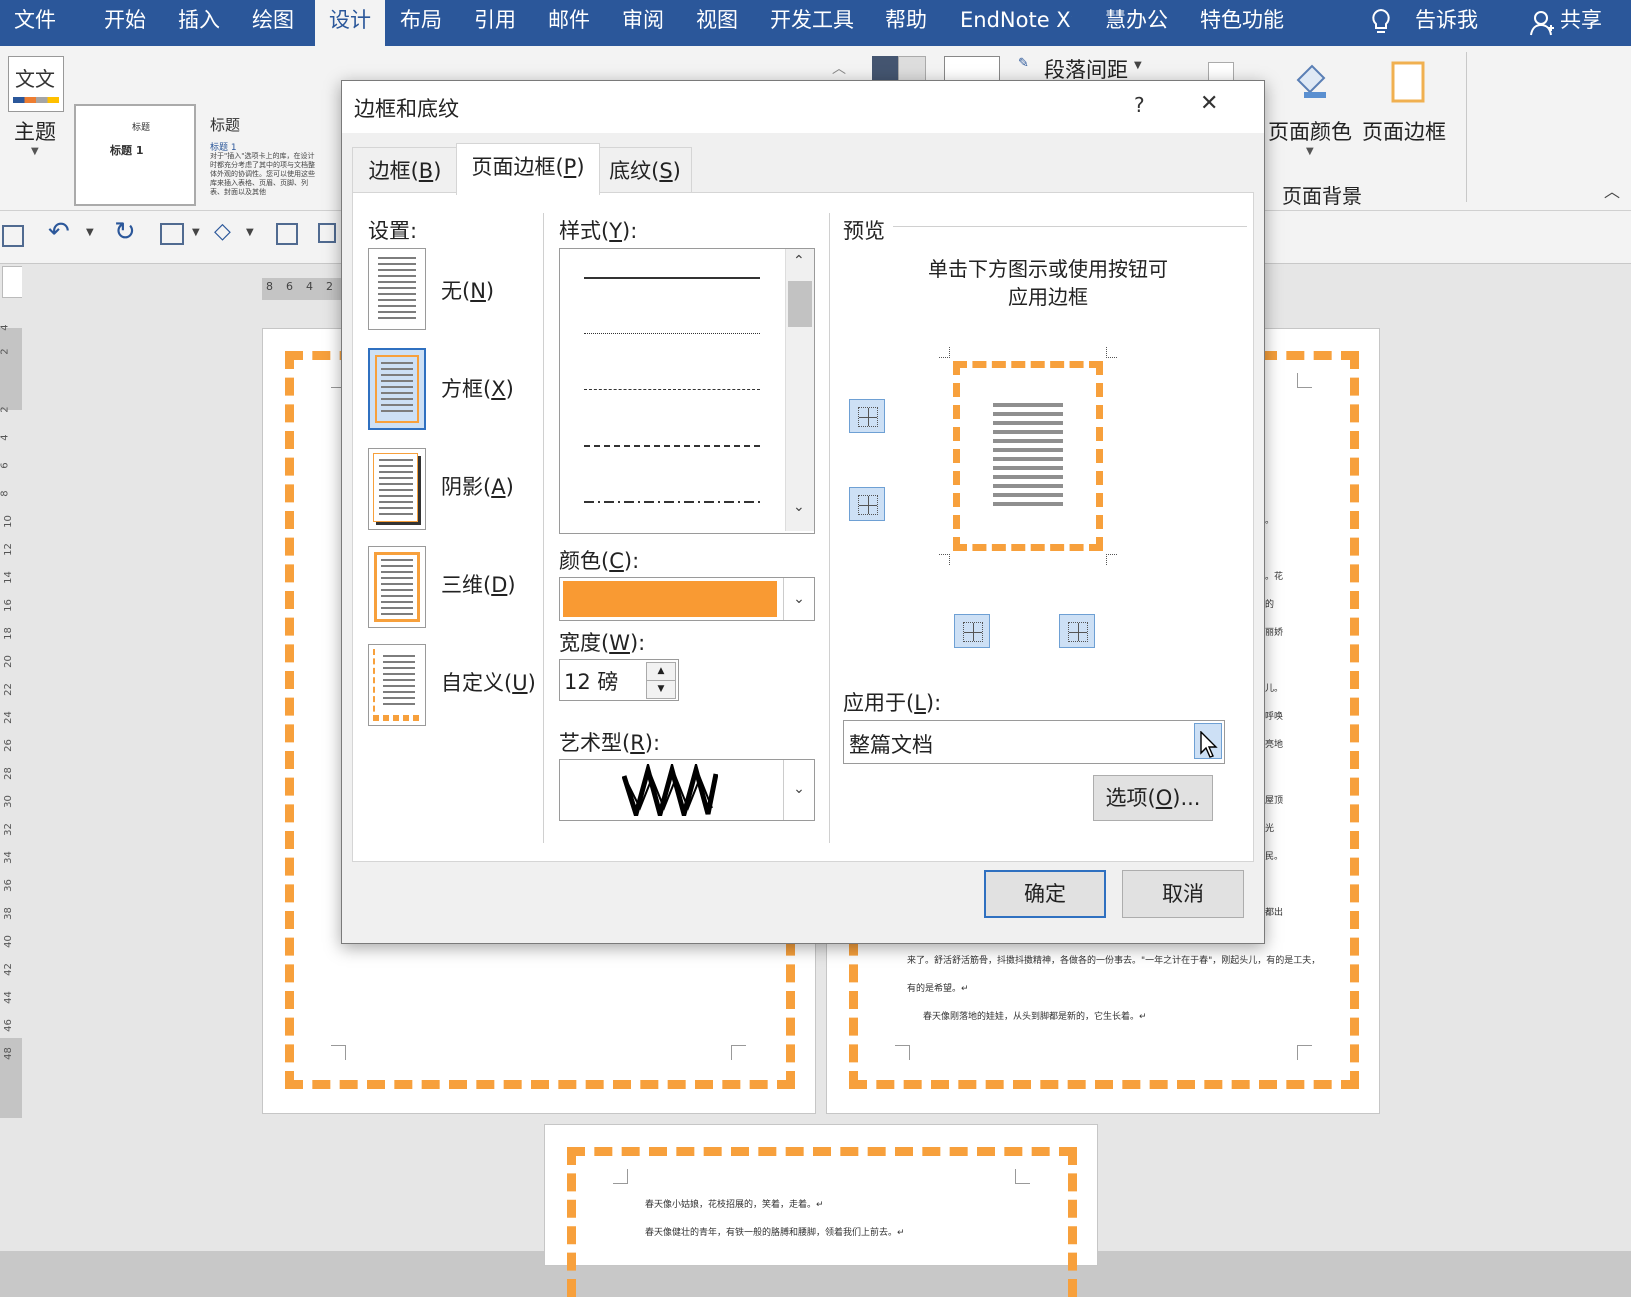  What do you see at coordinates (1408, 84) in the screenshot?
I see `page-borders-icon` at bounding box center [1408, 84].